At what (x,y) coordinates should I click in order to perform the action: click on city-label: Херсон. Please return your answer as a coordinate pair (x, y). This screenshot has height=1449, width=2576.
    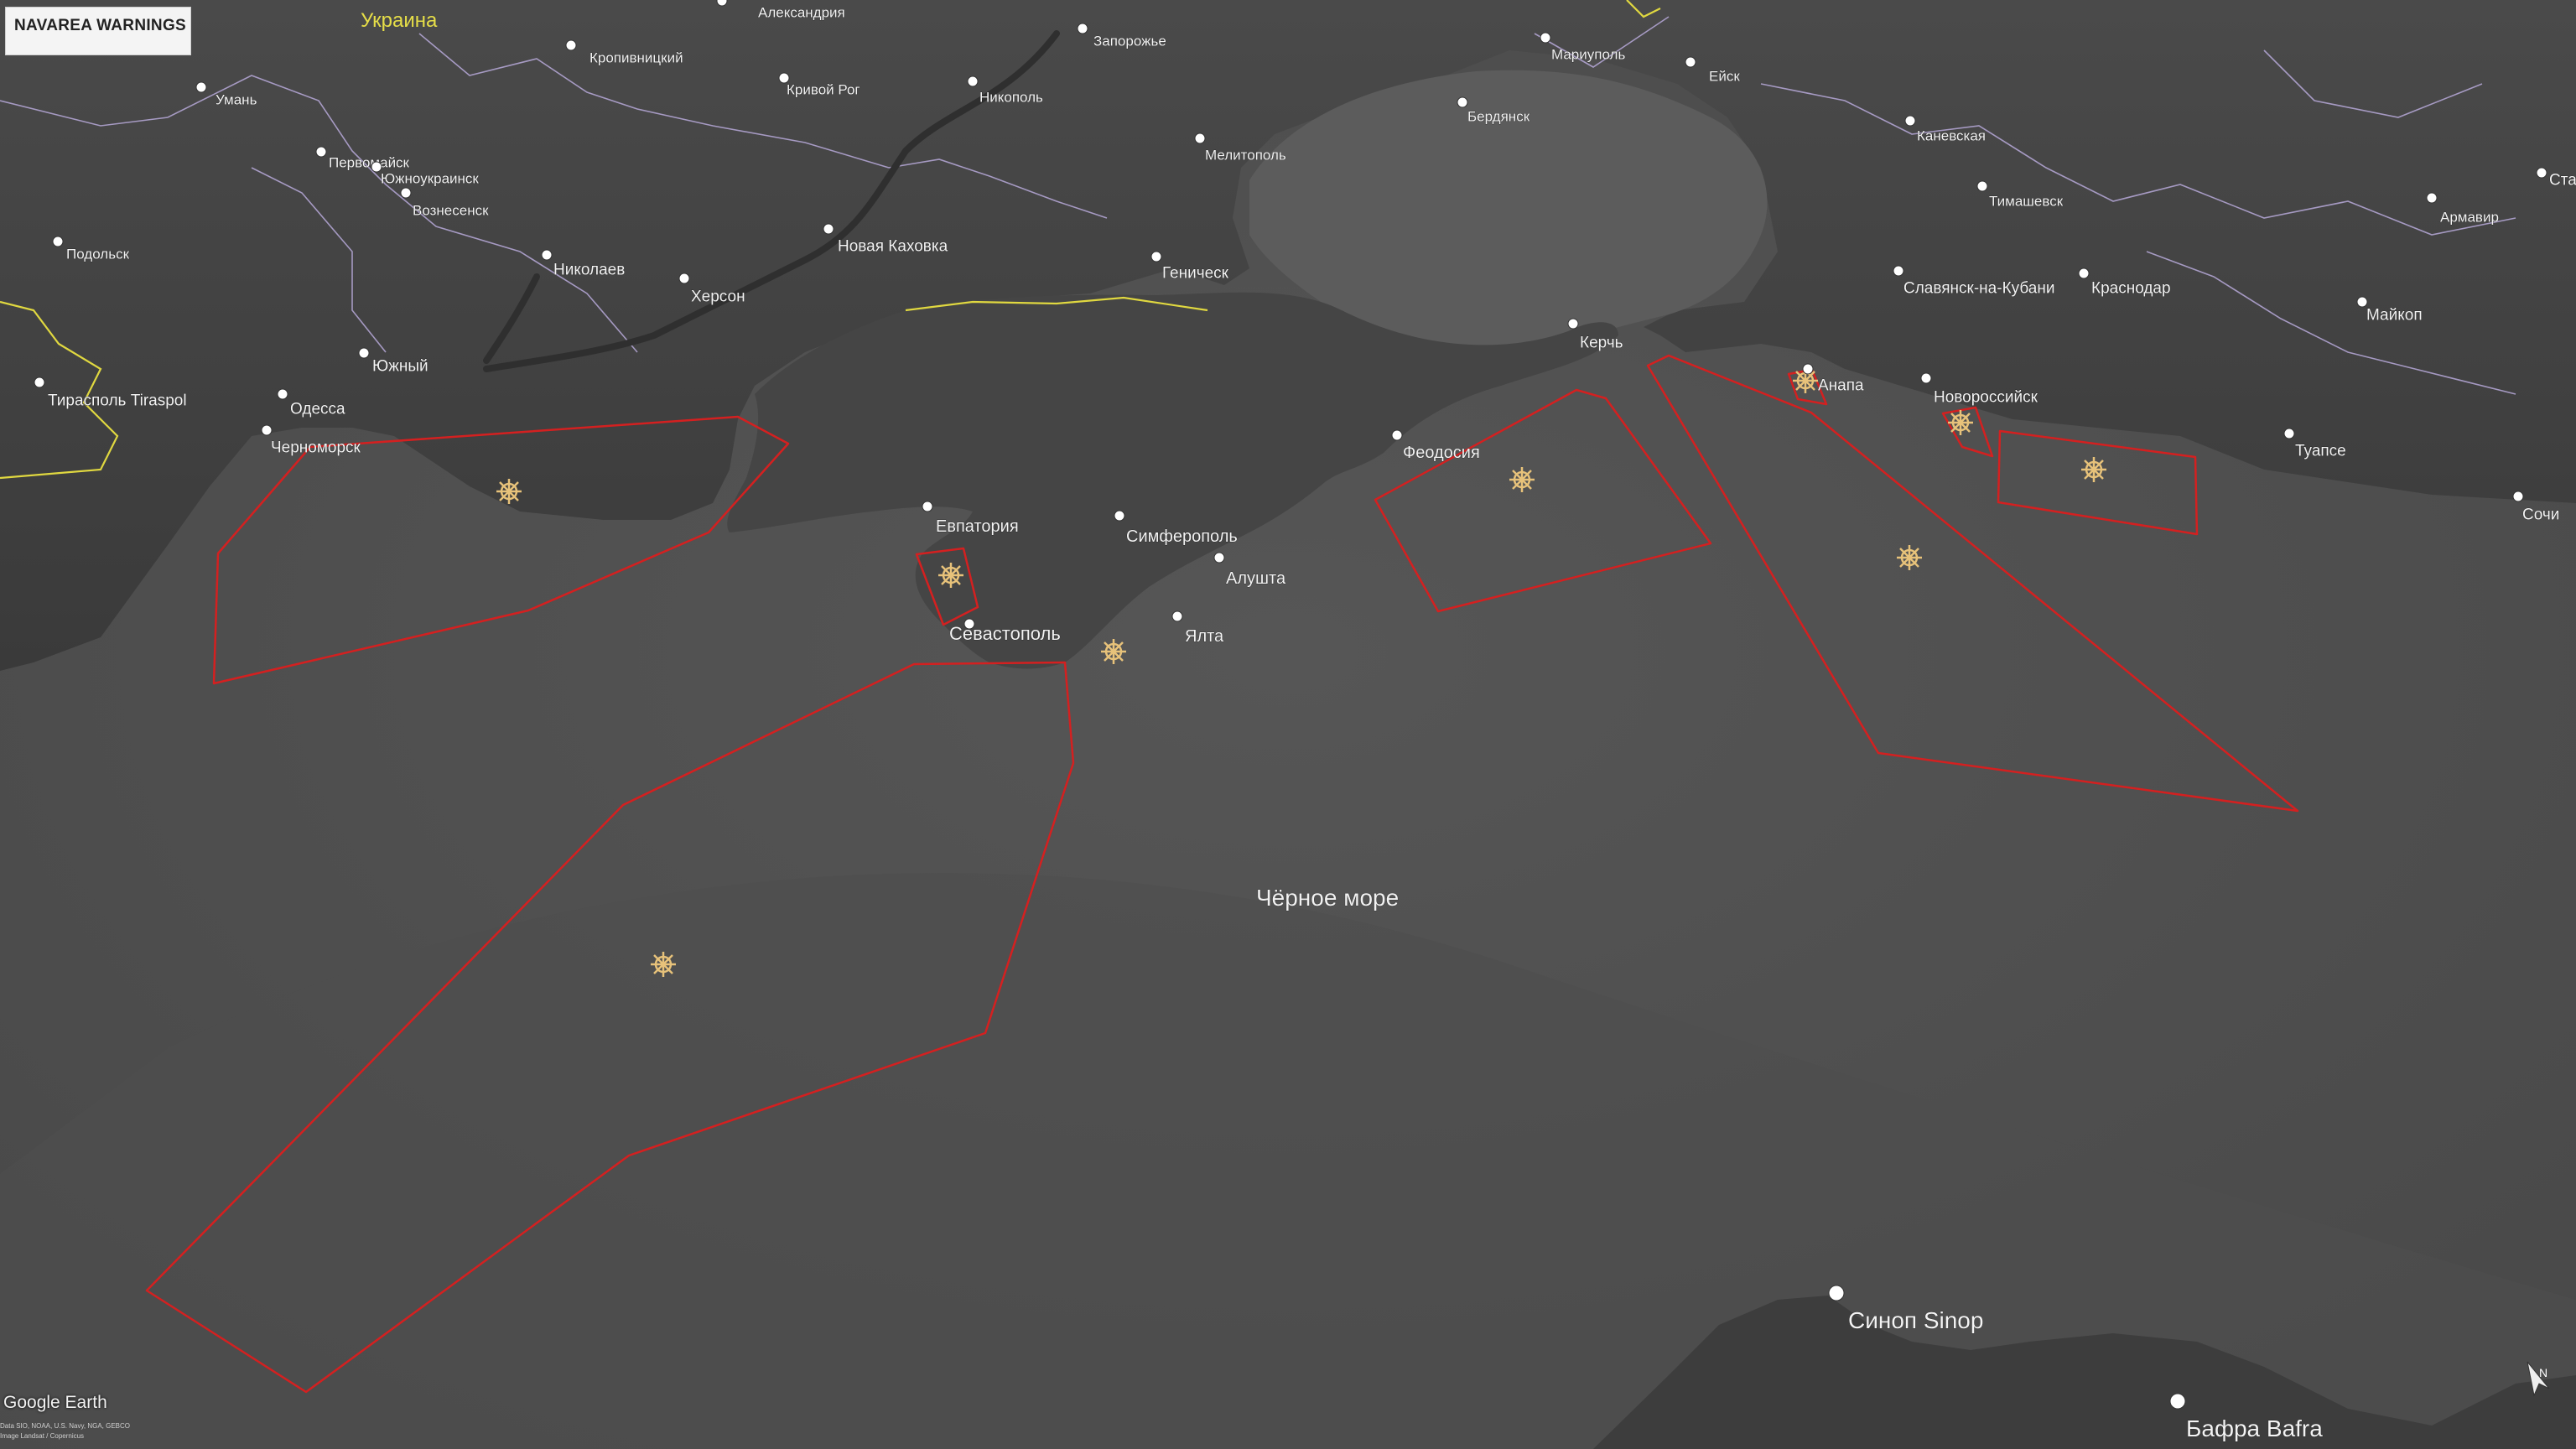
    Looking at the image, I should click on (718, 297).